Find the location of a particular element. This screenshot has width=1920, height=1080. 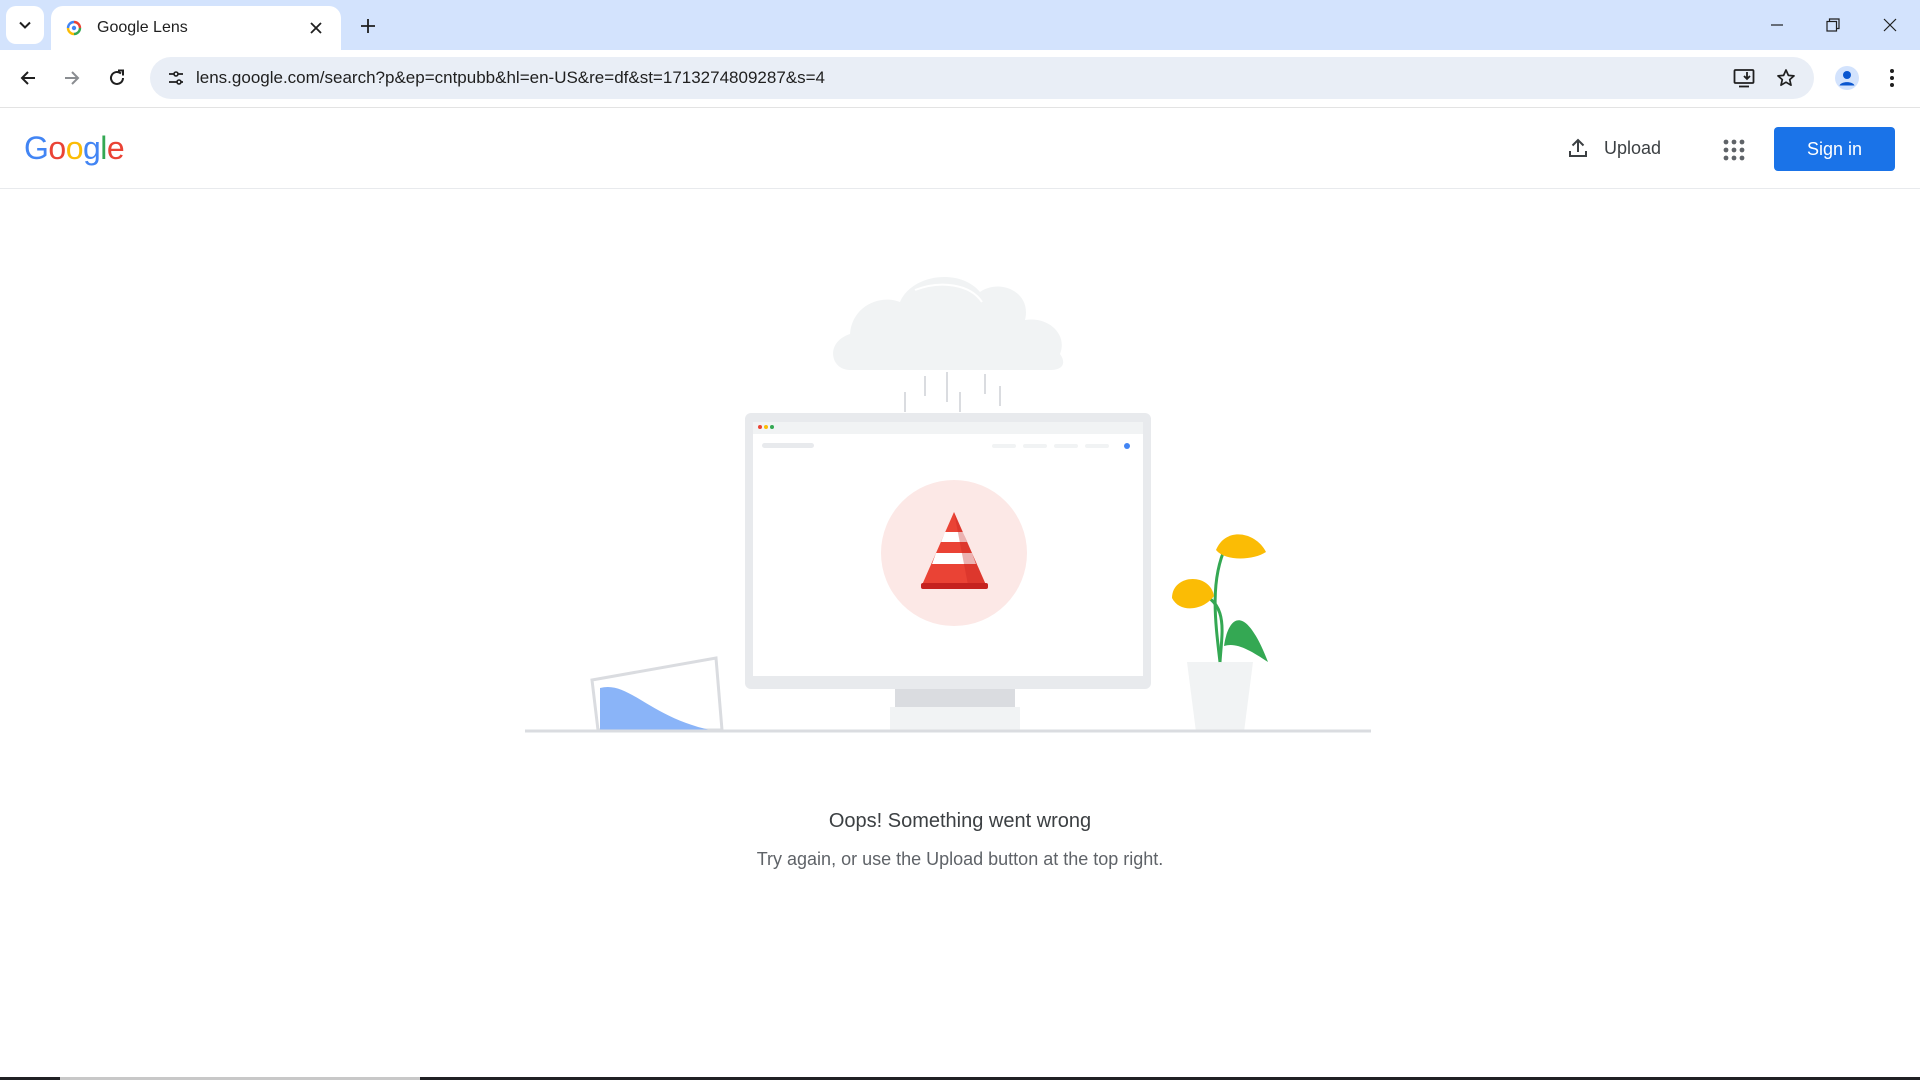

install-app-icon is located at coordinates (1744, 78).